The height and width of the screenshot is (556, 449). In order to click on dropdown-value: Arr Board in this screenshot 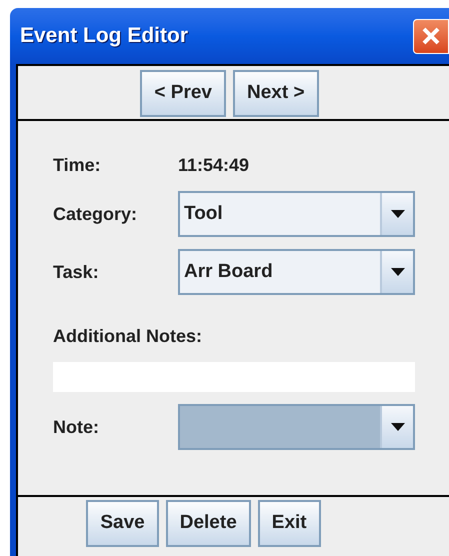, I will do `click(228, 272)`.